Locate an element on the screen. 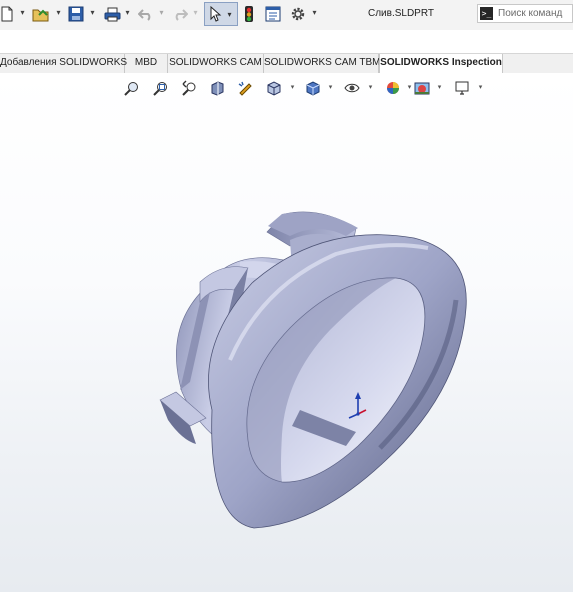 Image resolution: width=573 pixels, height=592 pixels. save-dropdown-chevron-icon: ▾ is located at coordinates (92, 13).